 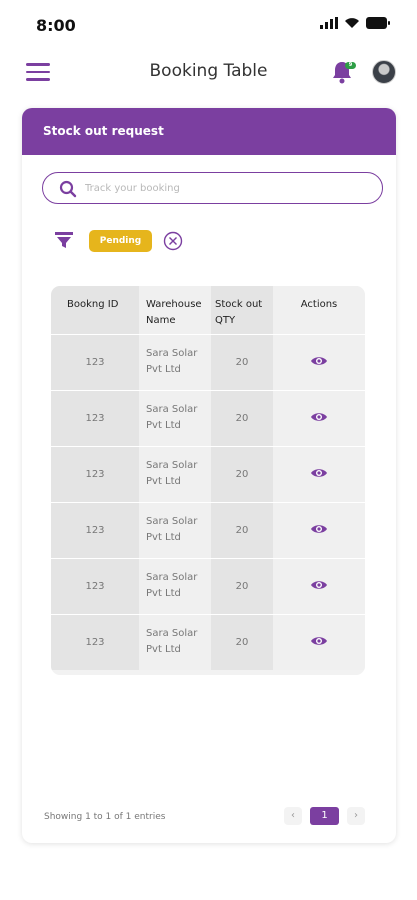 I want to click on page-1-button: 1, so click(x=324, y=816).